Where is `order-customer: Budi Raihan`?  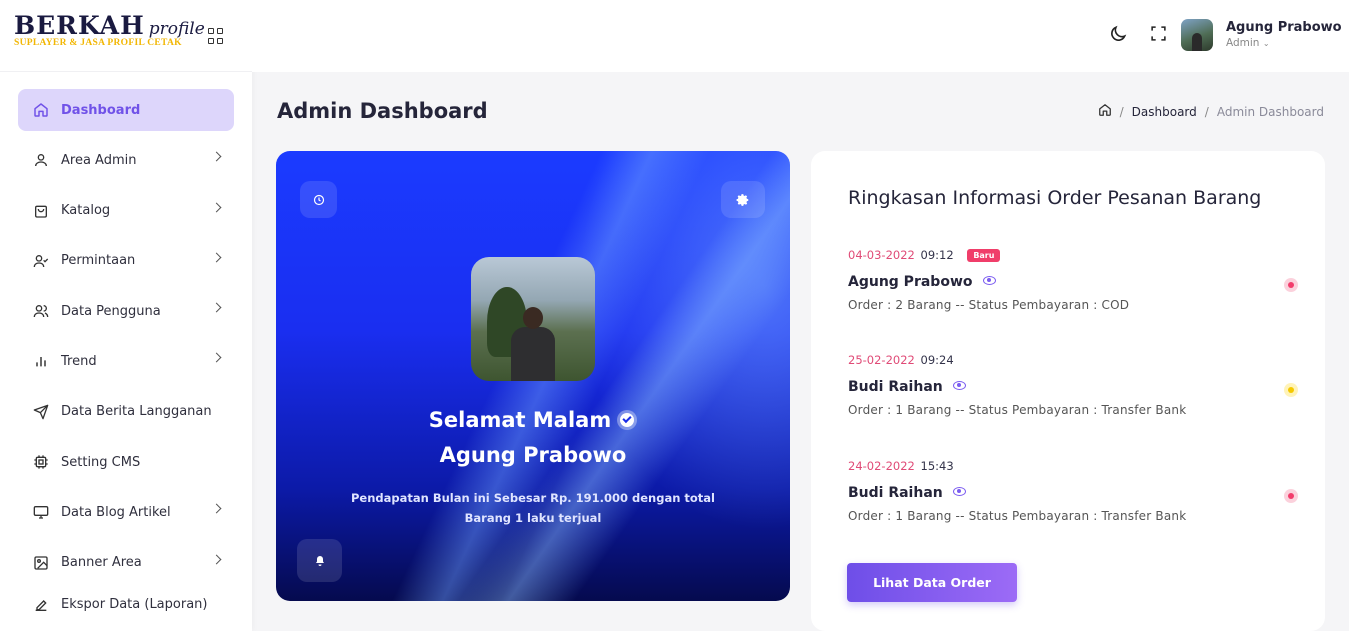 order-customer: Budi Raihan is located at coordinates (907, 493).